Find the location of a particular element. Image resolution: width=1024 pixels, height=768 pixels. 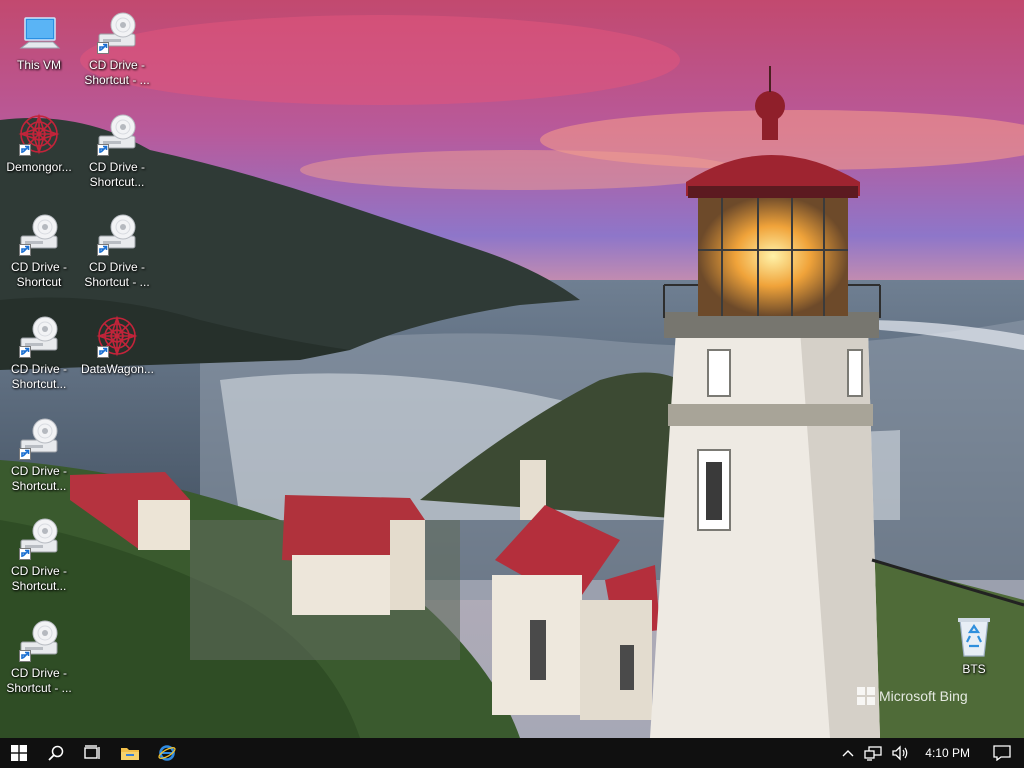

show-hidden-icons-button is located at coordinates (848, 753).